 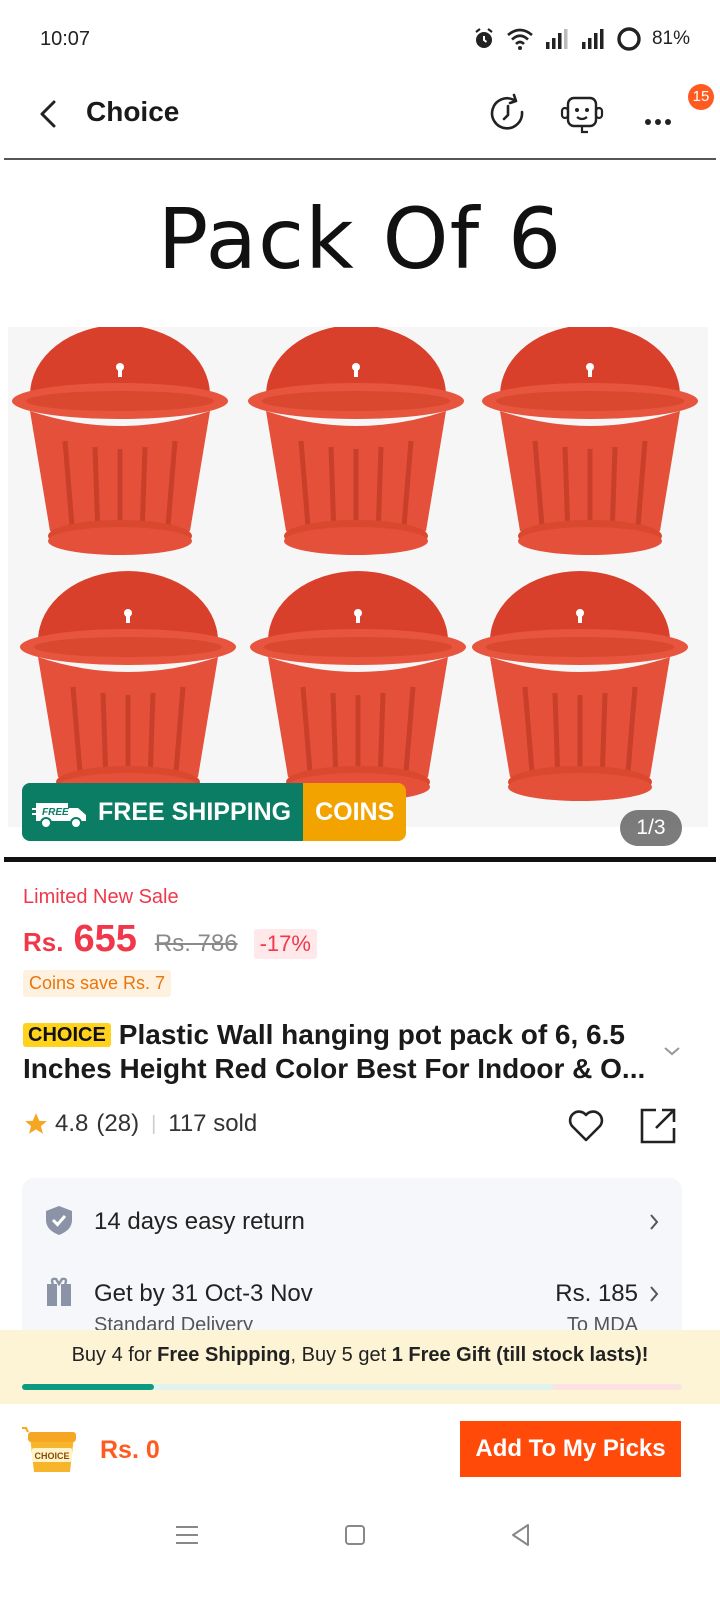 What do you see at coordinates (352, 1387) in the screenshot?
I see `shipping-progress-bar` at bounding box center [352, 1387].